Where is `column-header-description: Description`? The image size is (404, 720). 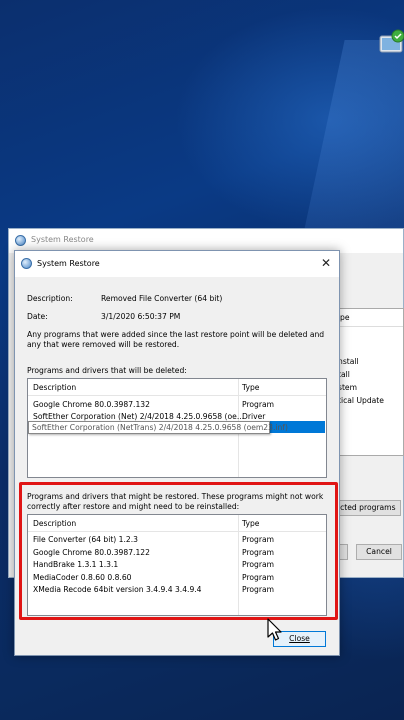 column-header-description: Description is located at coordinates (54, 387).